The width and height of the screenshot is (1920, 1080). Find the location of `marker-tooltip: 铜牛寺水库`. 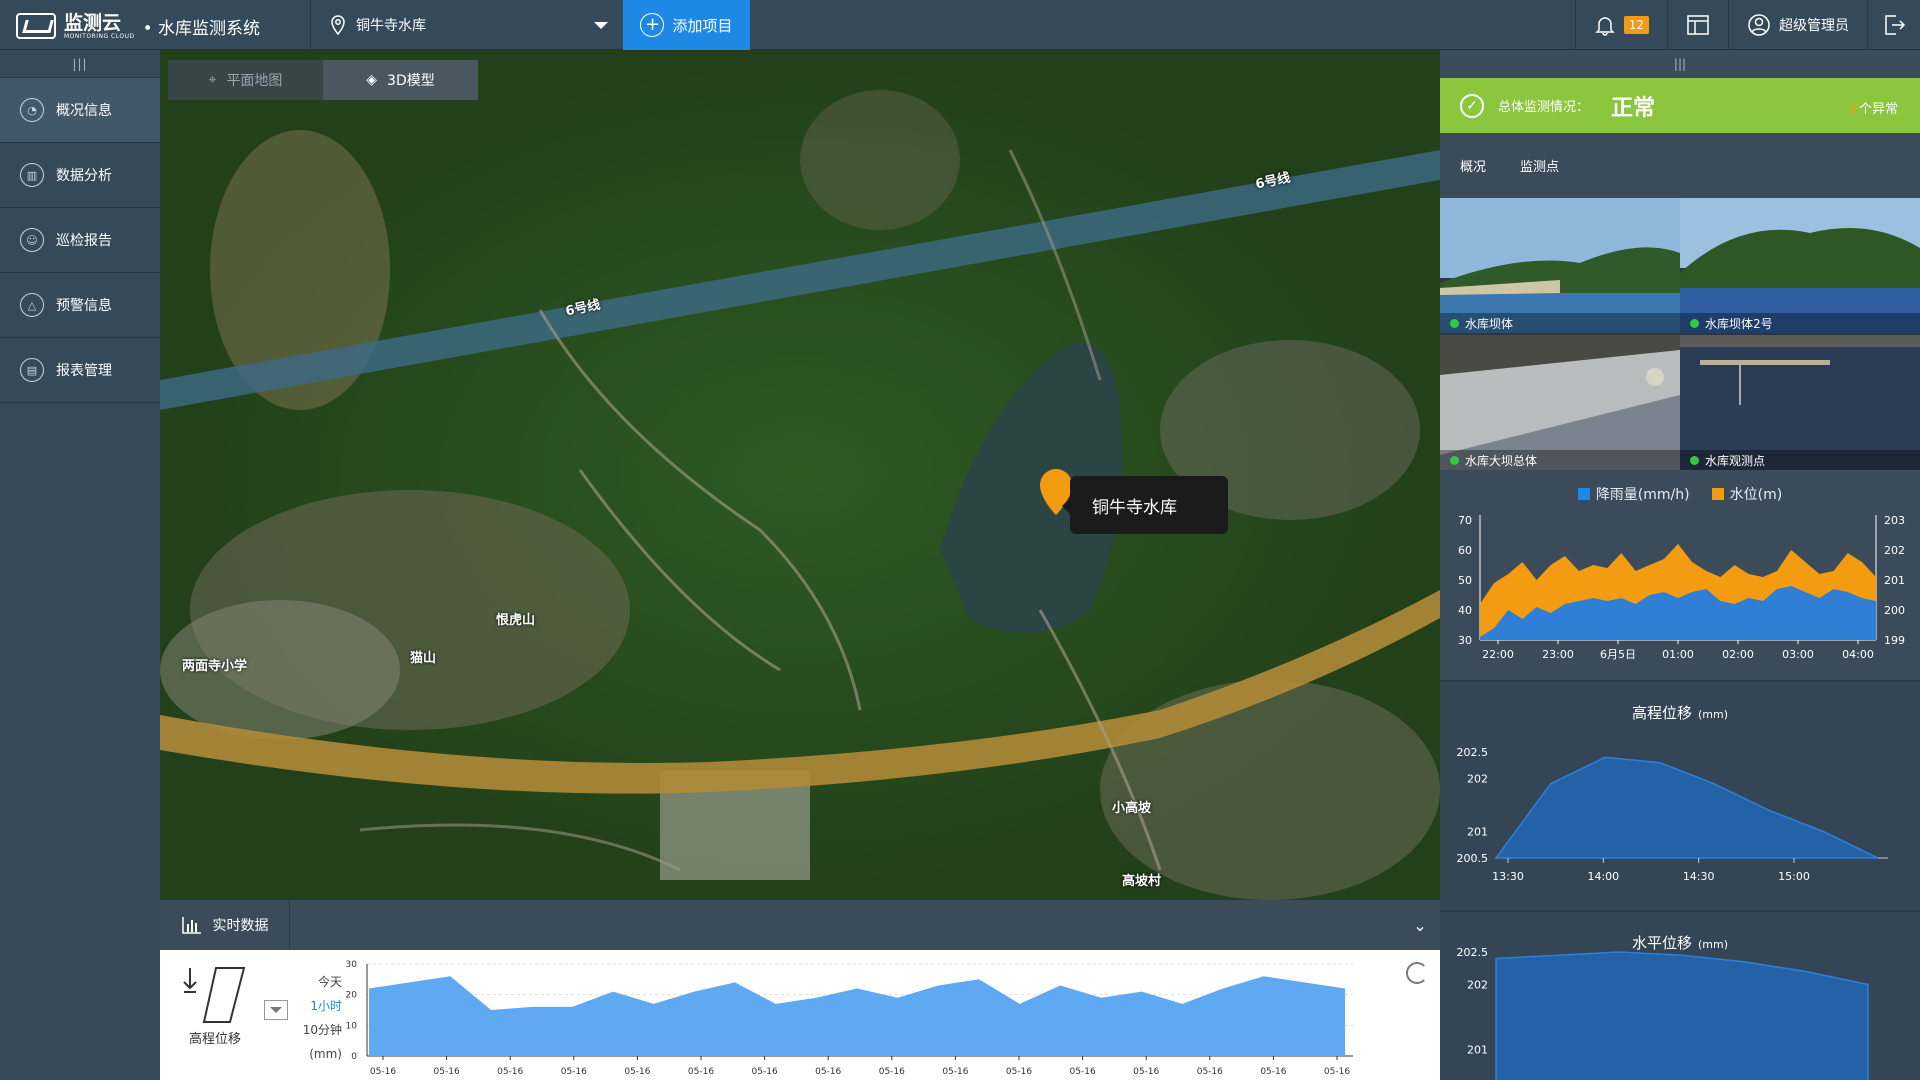

marker-tooltip: 铜牛寺水库 is located at coordinates (1145, 505).